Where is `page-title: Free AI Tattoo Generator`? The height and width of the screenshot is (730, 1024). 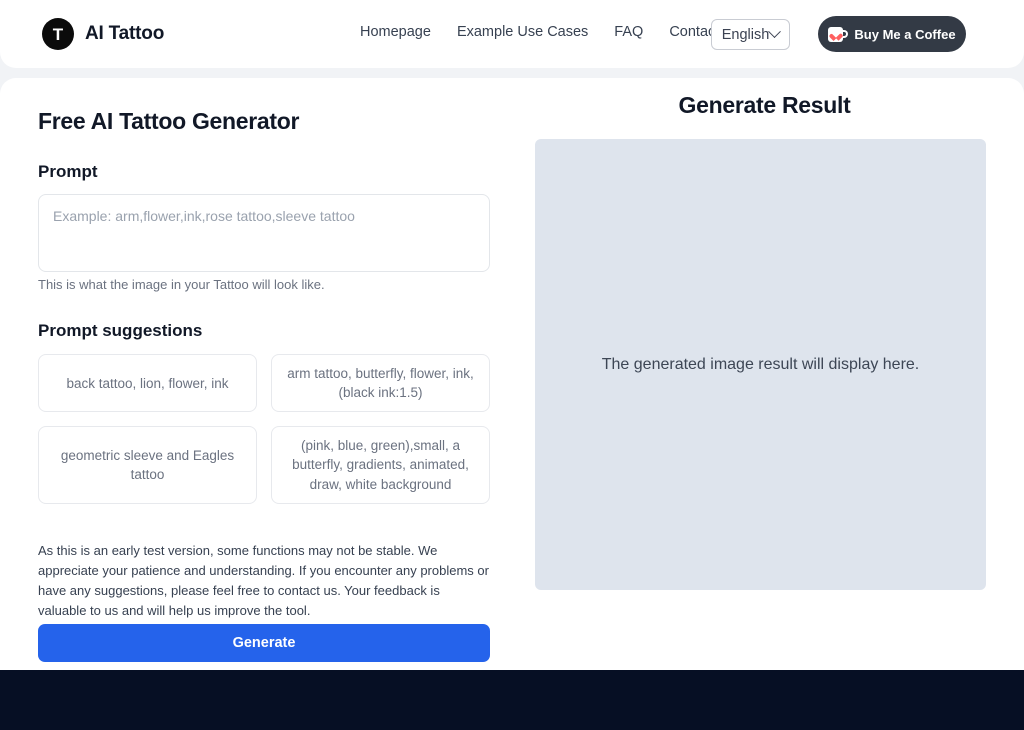
page-title: Free AI Tattoo Generator is located at coordinates (169, 121).